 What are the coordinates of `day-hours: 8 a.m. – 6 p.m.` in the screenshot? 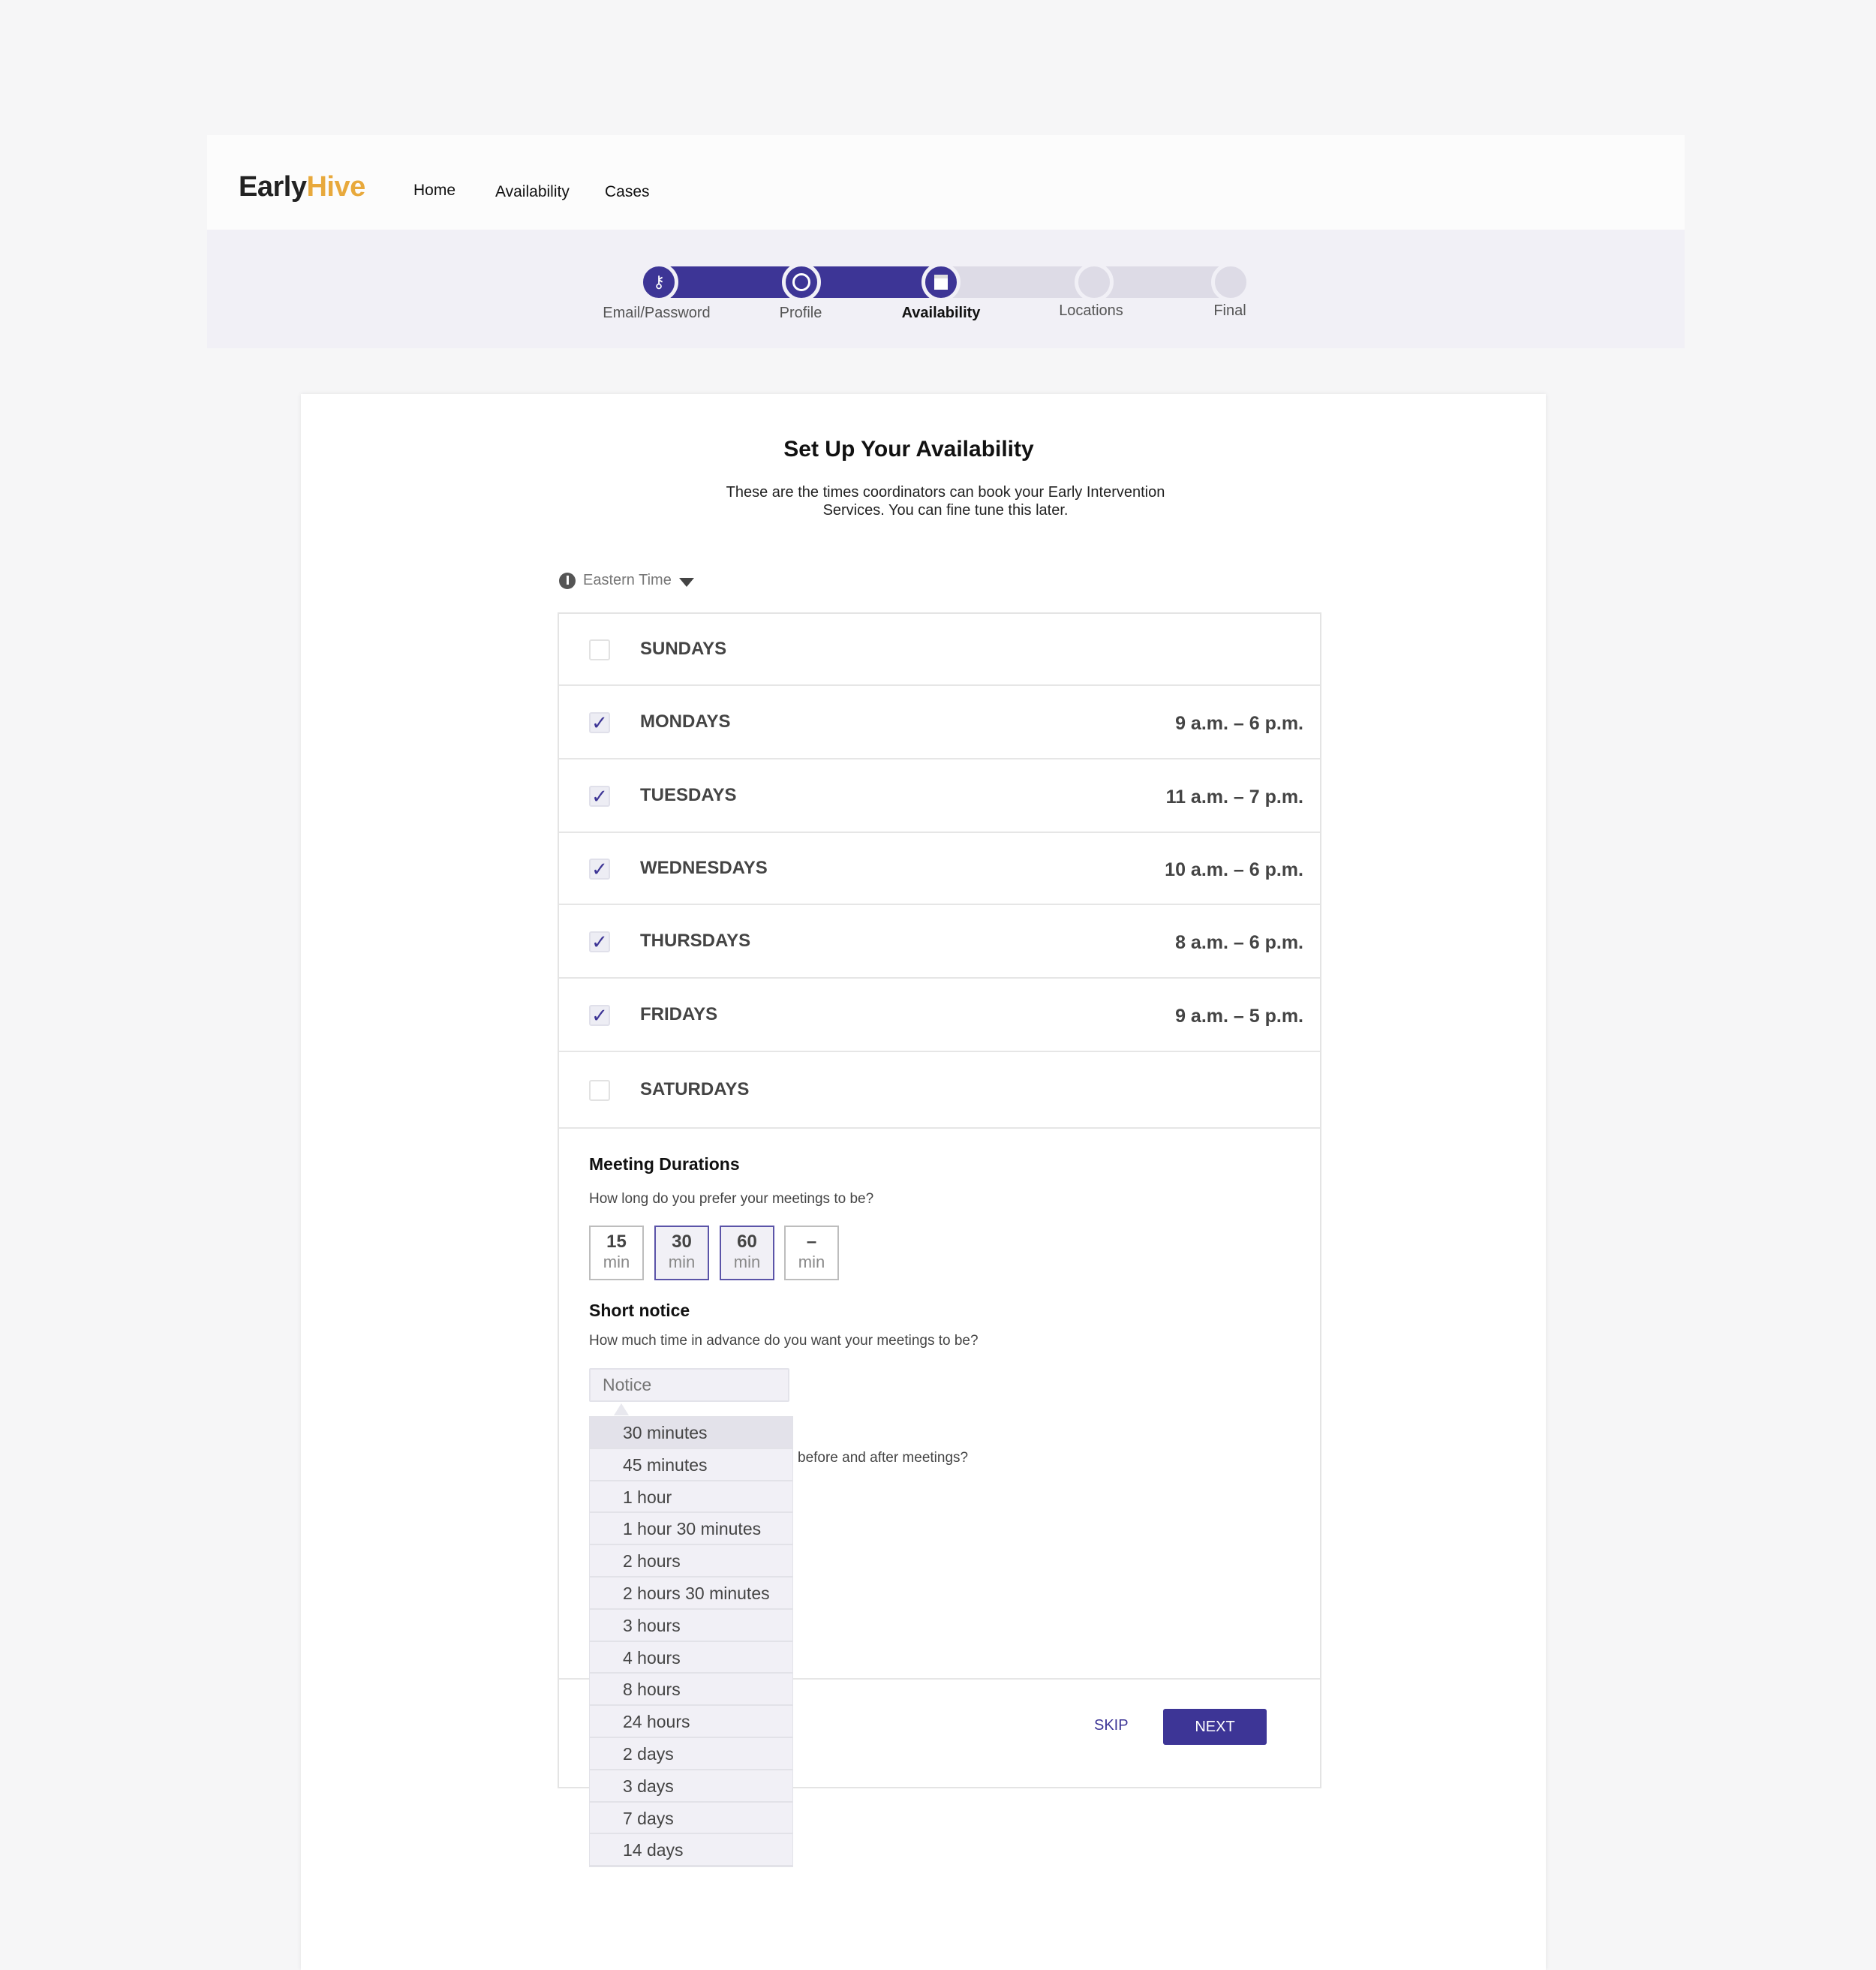 It's located at (1239, 943).